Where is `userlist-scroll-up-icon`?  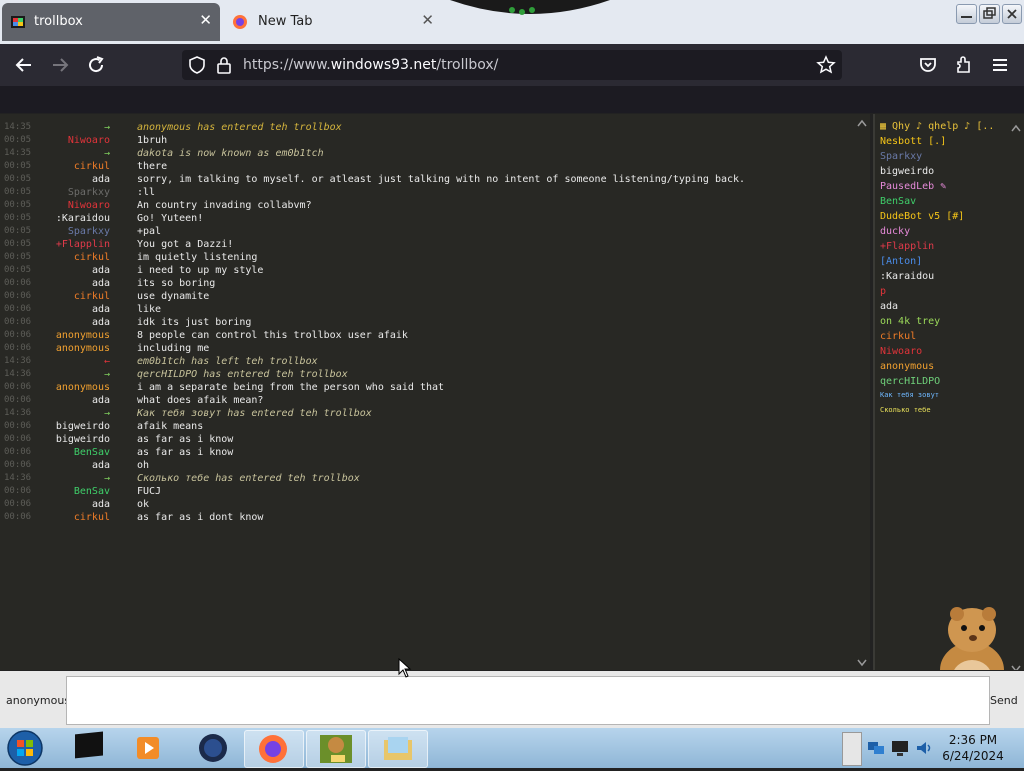
userlist-scroll-up-icon is located at coordinates (1016, 126).